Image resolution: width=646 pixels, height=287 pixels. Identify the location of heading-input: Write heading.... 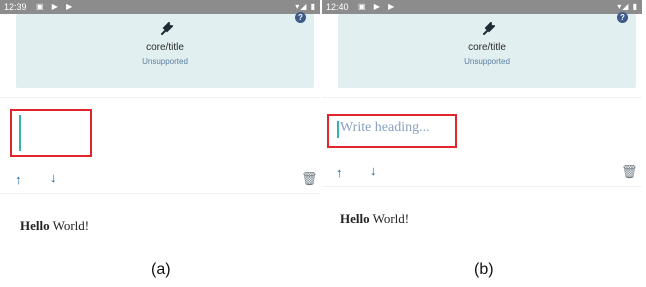
(385, 128).